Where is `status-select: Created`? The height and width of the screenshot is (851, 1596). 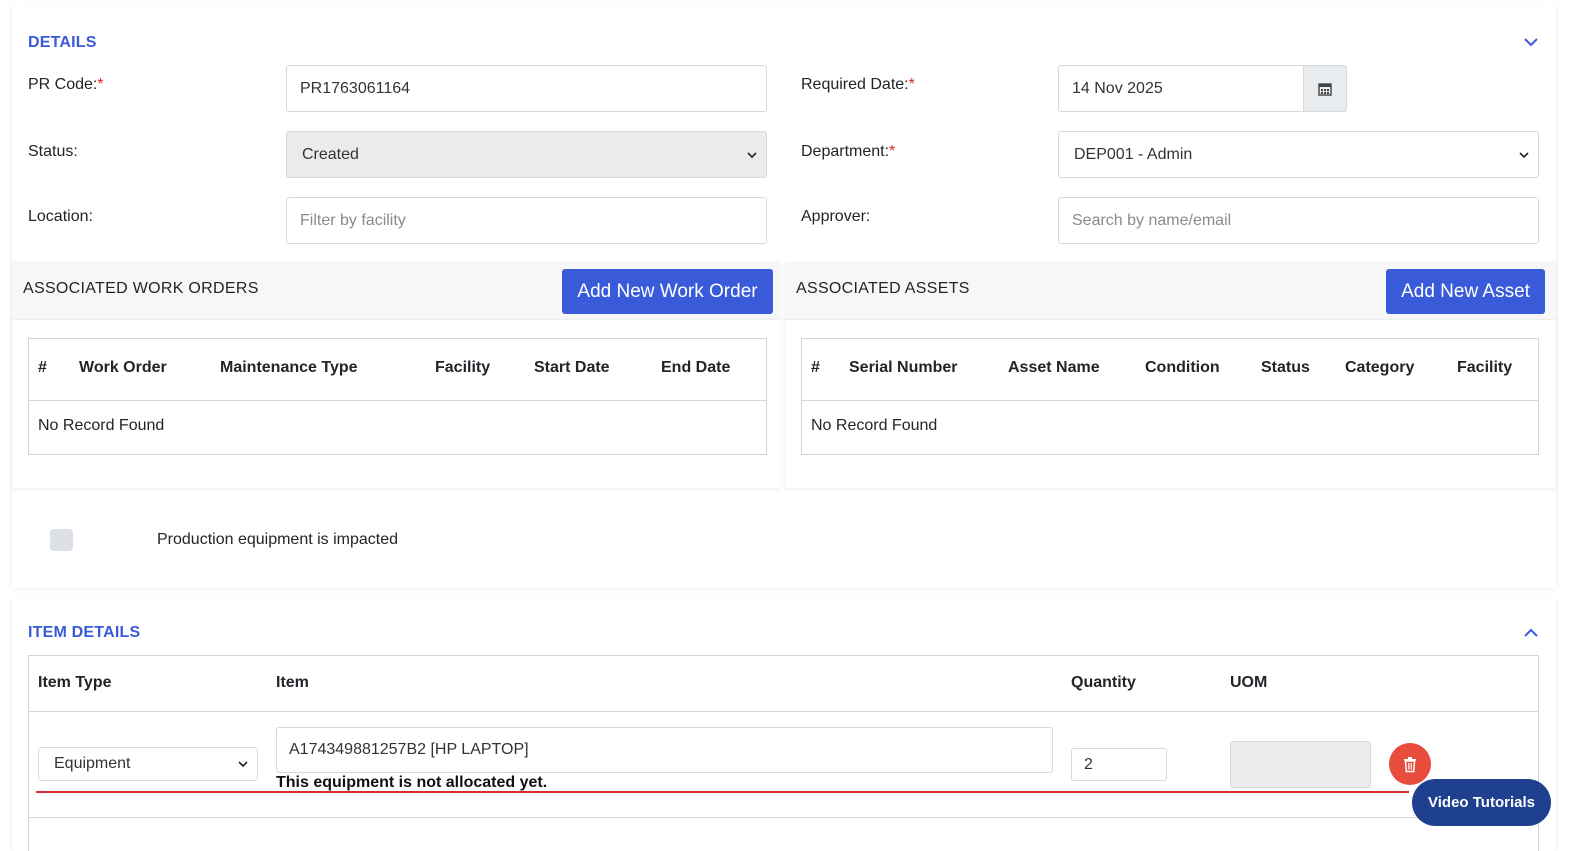
status-select: Created is located at coordinates (526, 154).